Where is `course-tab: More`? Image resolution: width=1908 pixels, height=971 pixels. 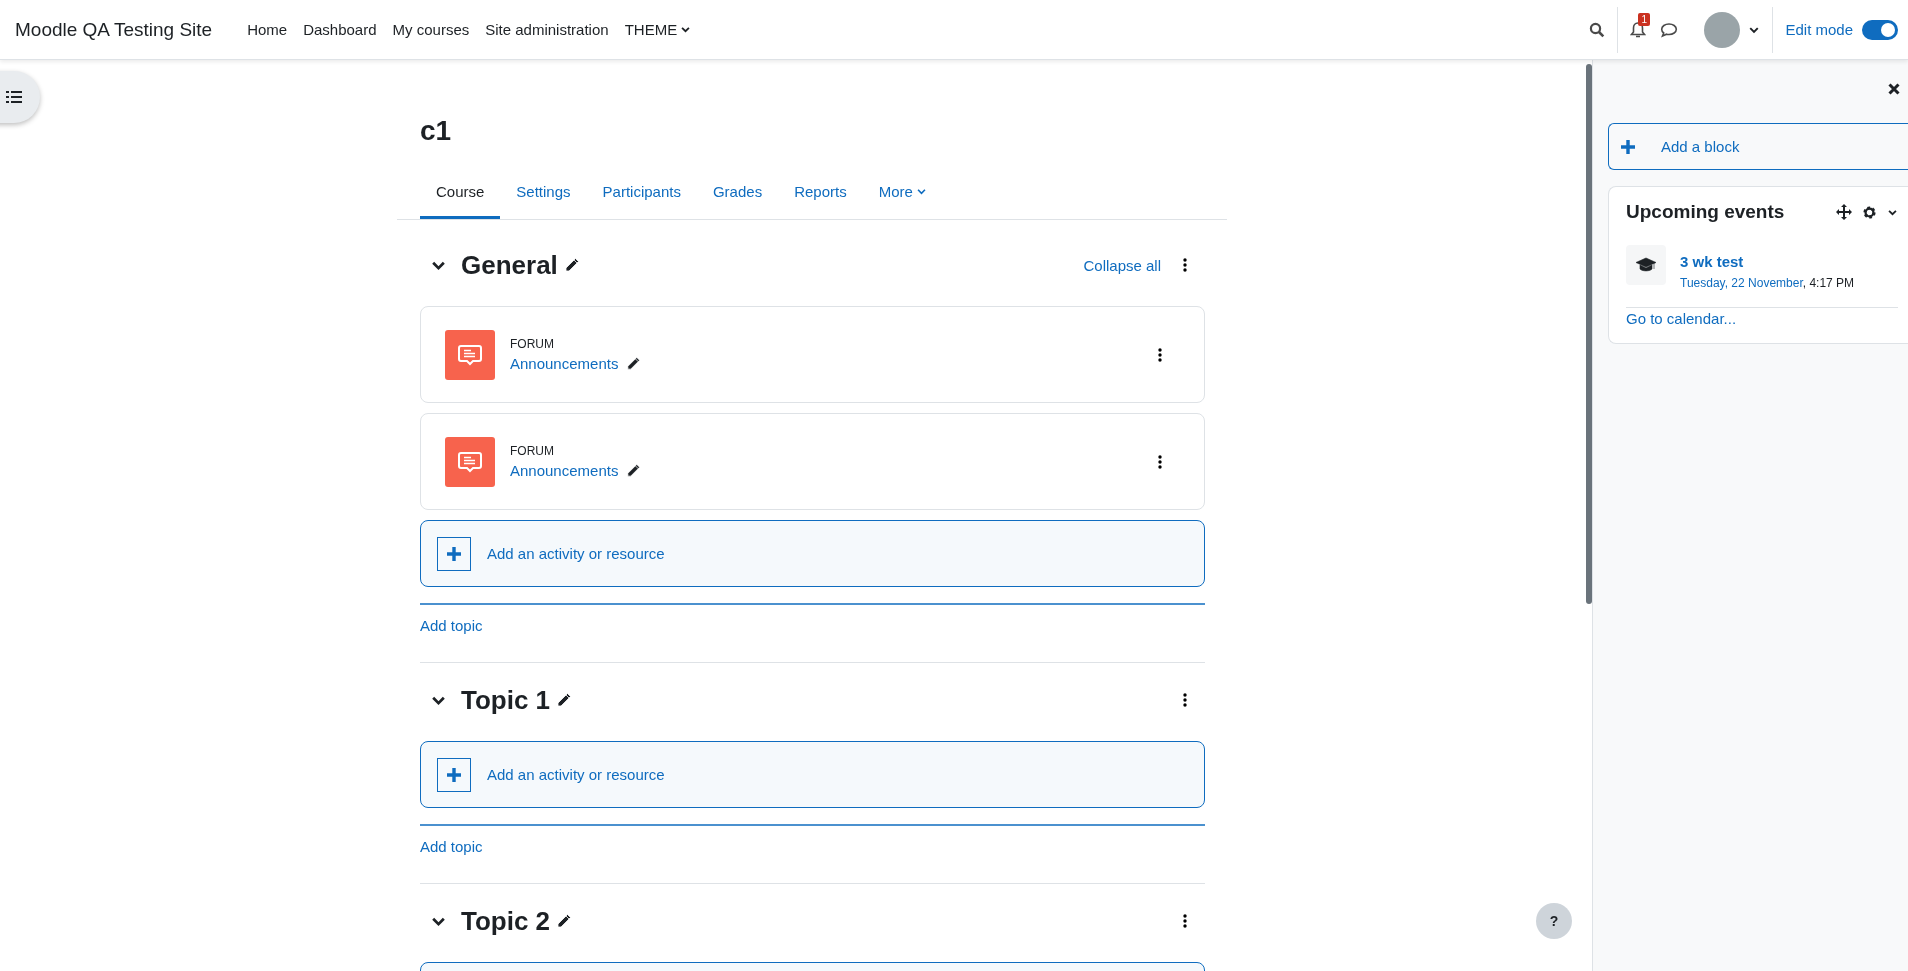
course-tab: More is located at coordinates (902, 195).